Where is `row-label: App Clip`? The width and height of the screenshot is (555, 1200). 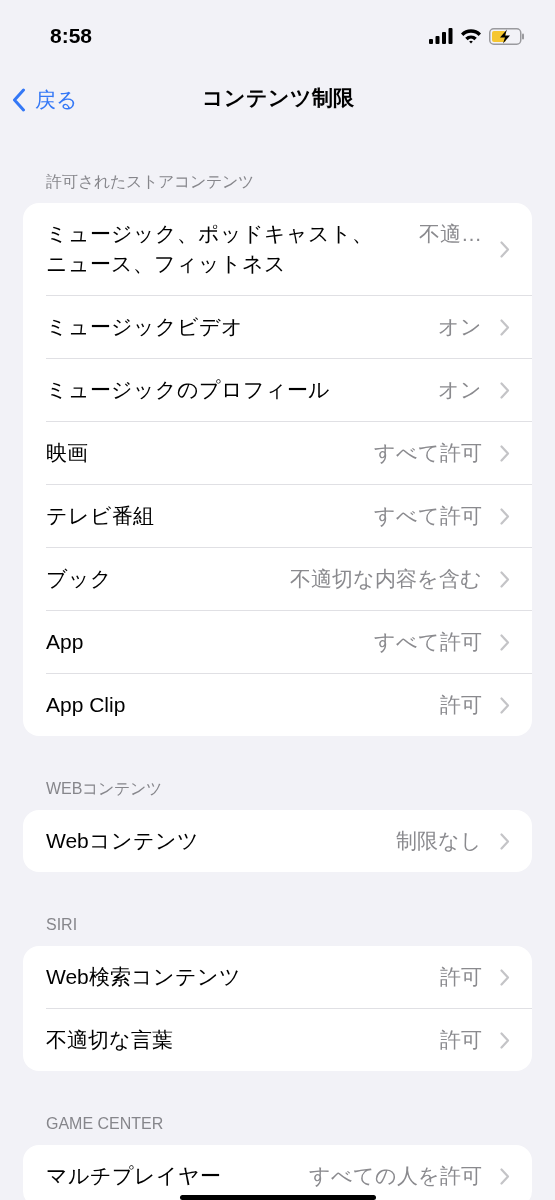 row-label: App Clip is located at coordinates (86, 705).